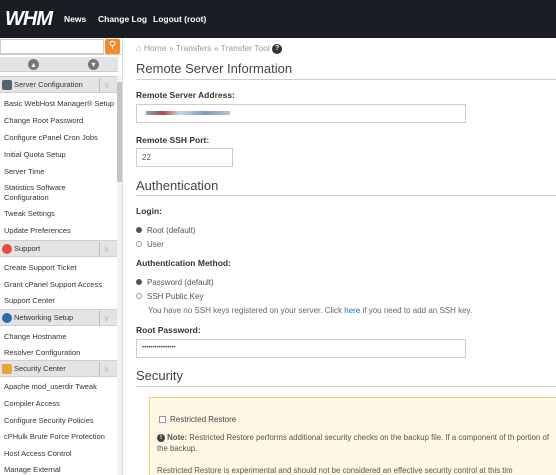 The height and width of the screenshot is (475, 556). Describe the element at coordinates (122, 19) in the screenshot. I see `nav-change-log-link: Change Log` at that location.